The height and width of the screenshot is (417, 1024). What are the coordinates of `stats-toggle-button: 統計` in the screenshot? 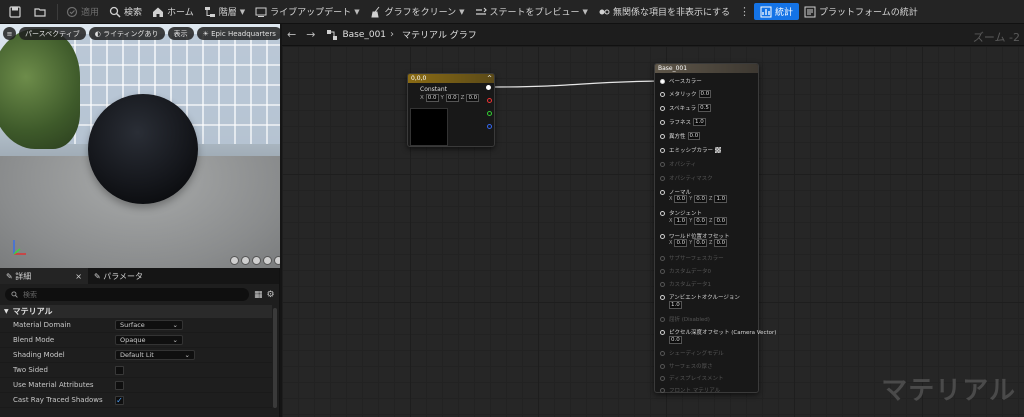 It's located at (777, 11).